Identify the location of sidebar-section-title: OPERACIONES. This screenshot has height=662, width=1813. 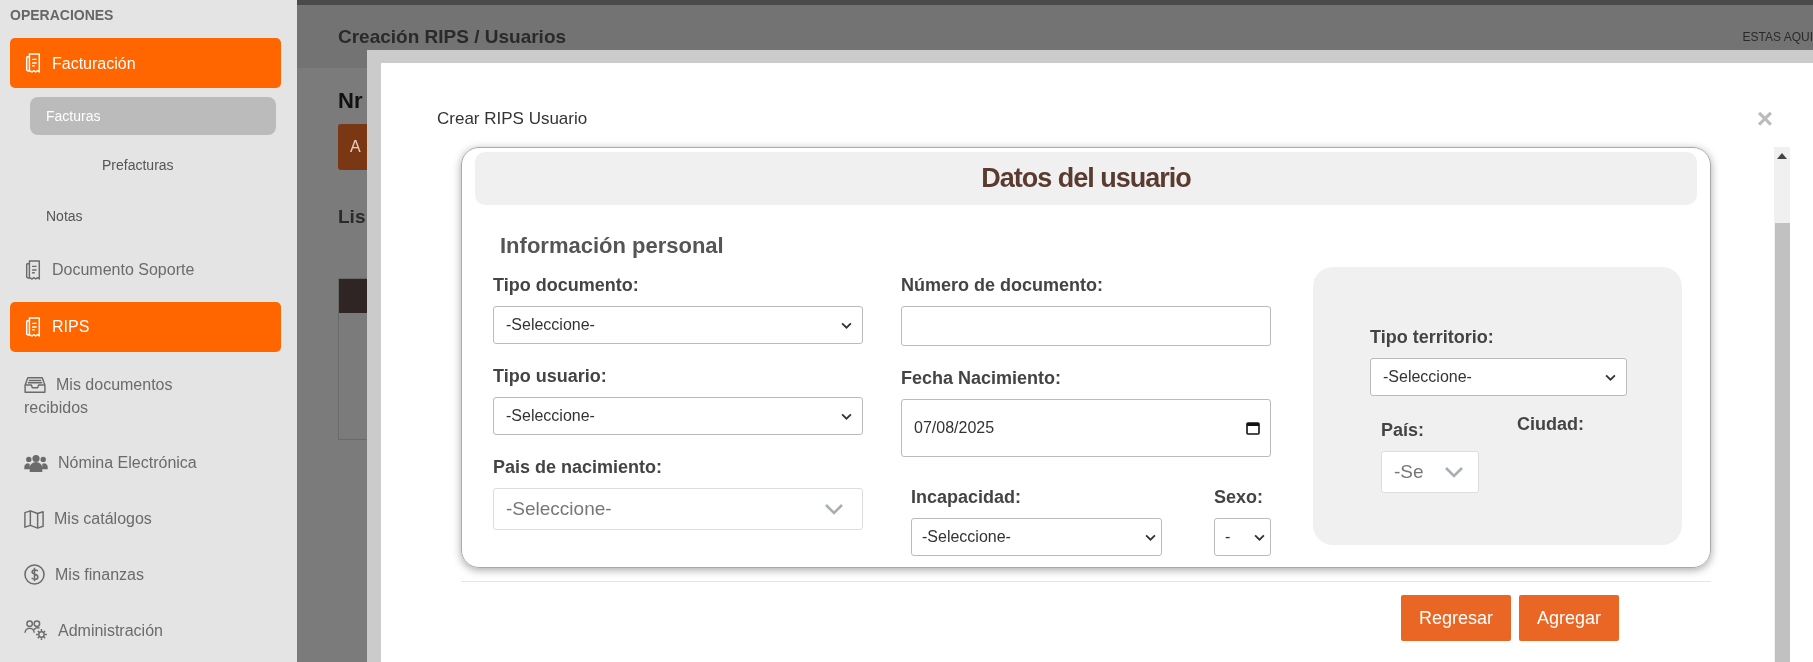
(62, 15).